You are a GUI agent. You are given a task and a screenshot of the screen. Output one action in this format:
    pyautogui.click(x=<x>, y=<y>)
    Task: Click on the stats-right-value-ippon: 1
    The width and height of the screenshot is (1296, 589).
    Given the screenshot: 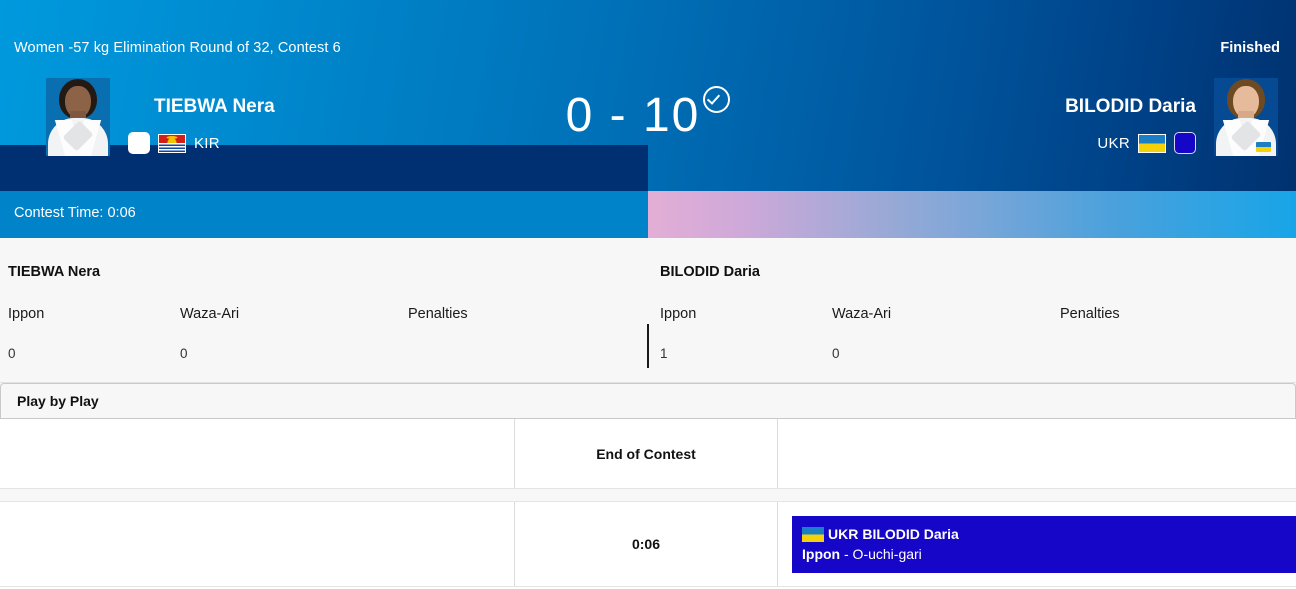 What is the action you would take?
    pyautogui.click(x=664, y=353)
    